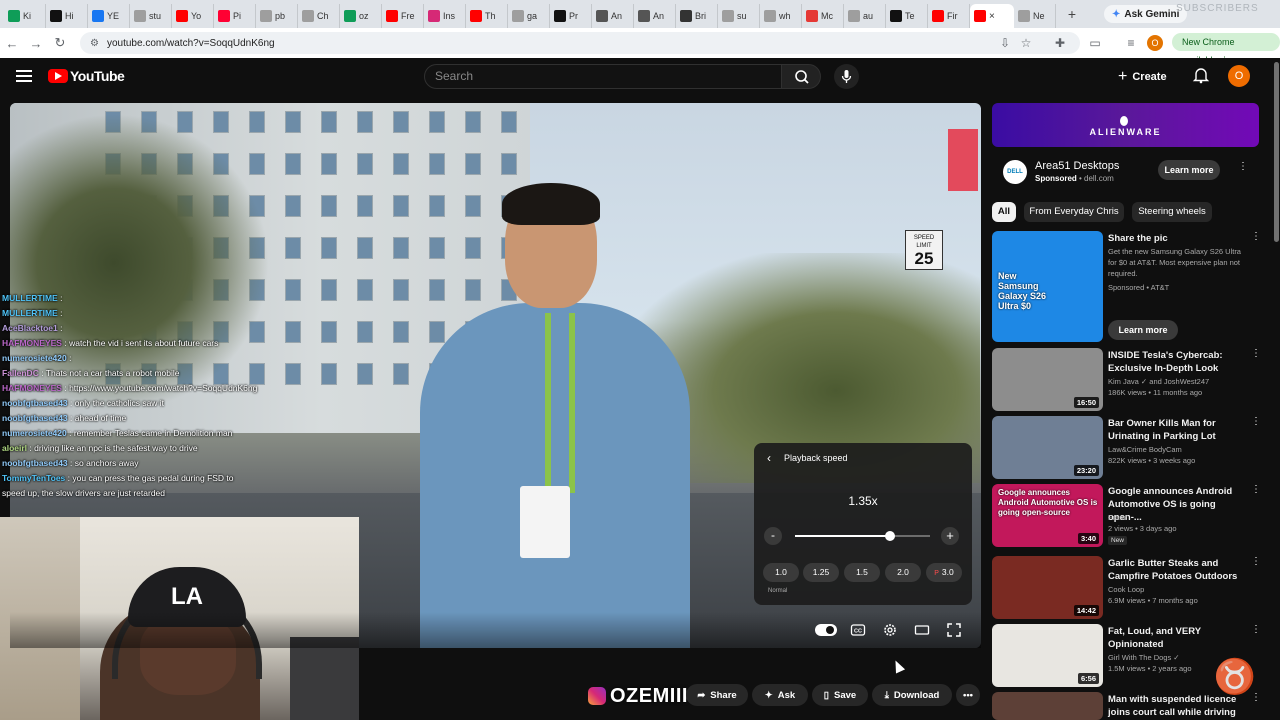  What do you see at coordinates (862, 572) in the screenshot?
I see `speed-preset-chip: 1.5` at bounding box center [862, 572].